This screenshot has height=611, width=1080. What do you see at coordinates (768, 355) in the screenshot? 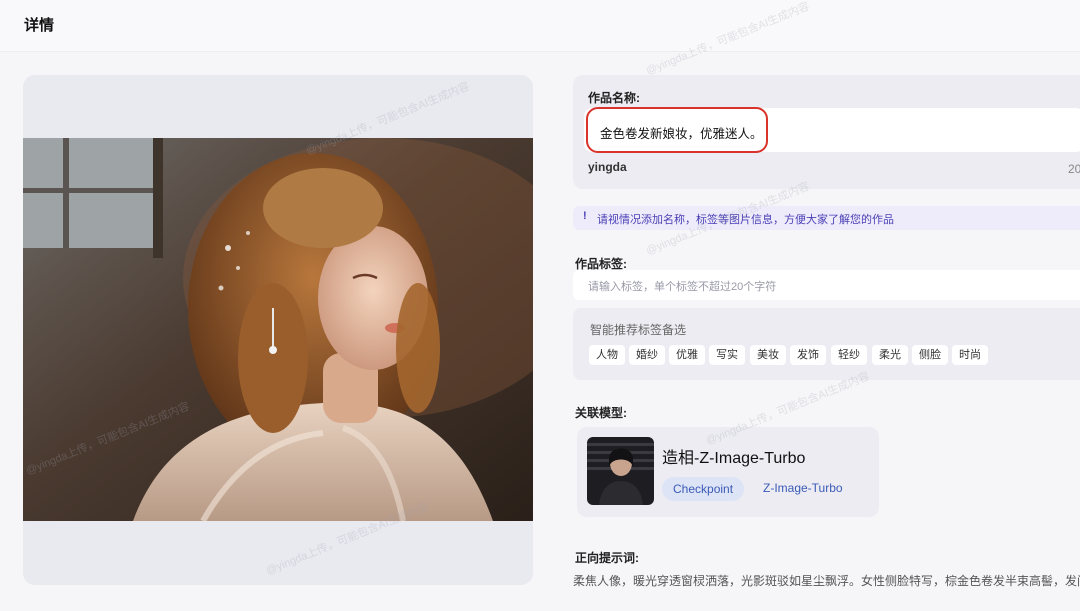
I see `tag-chip: 美妆` at bounding box center [768, 355].